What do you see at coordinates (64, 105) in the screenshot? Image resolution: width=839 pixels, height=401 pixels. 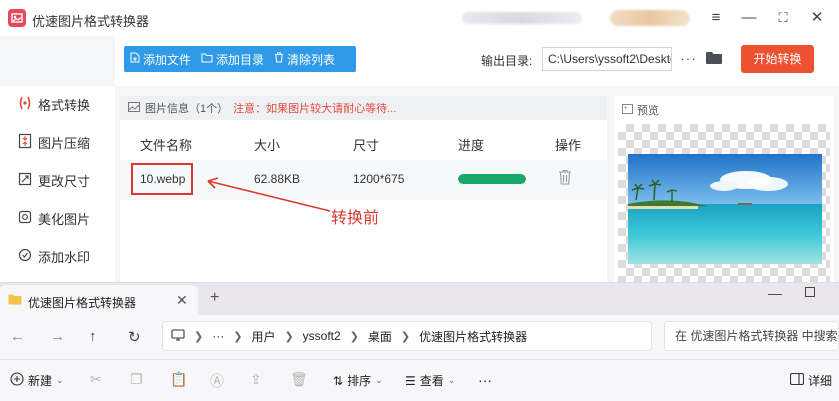 I see `sidebar-item-label: 格式转换` at bounding box center [64, 105].